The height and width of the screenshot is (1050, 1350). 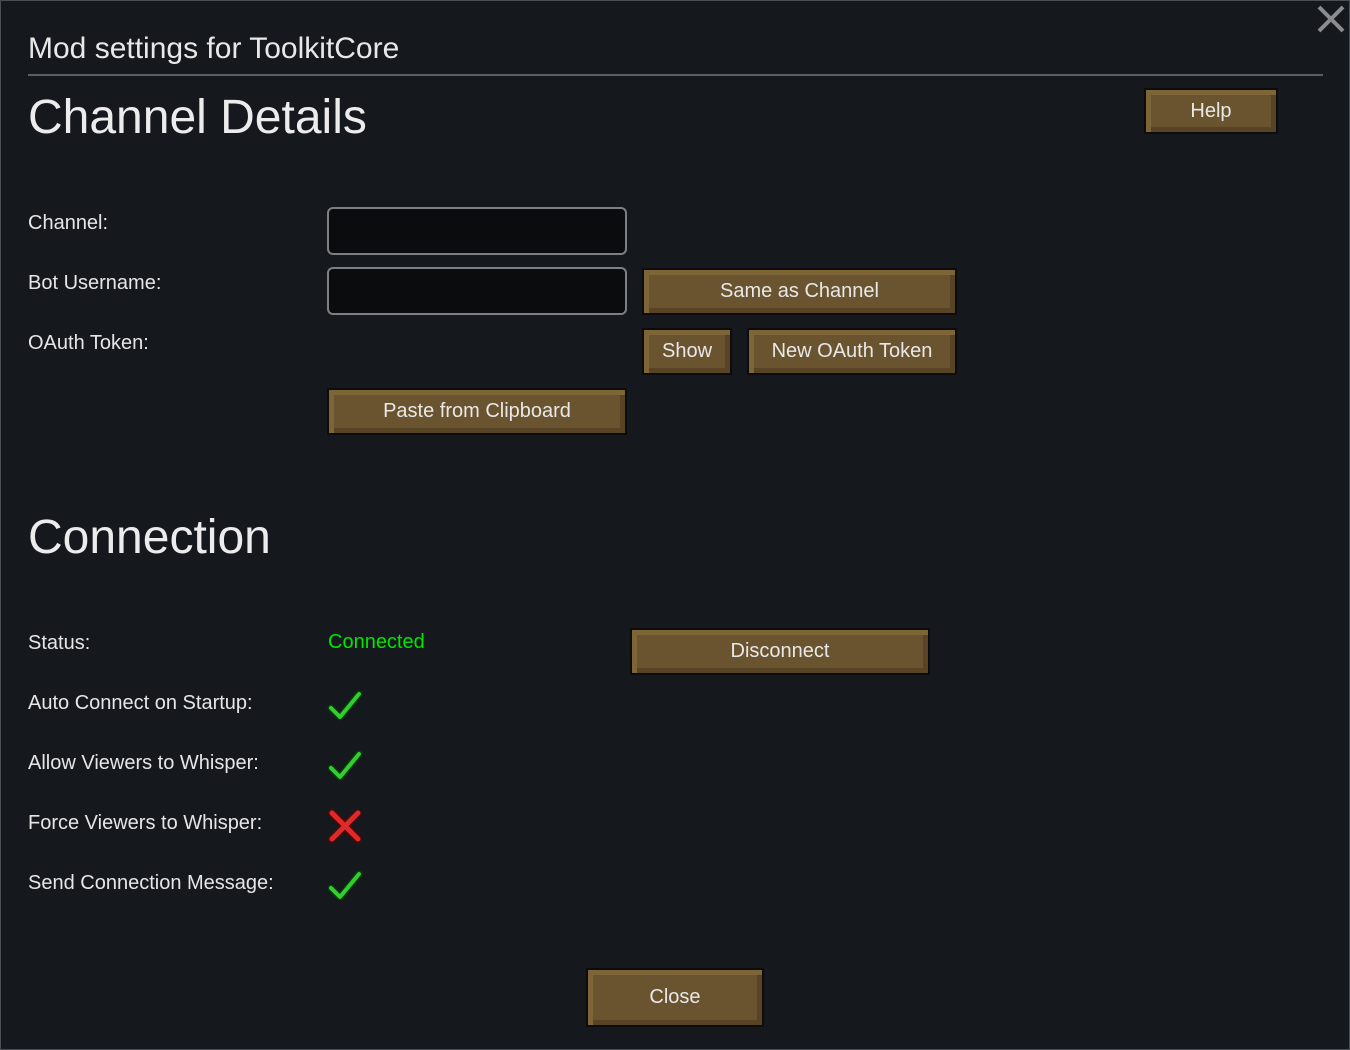 What do you see at coordinates (143, 763) in the screenshot?
I see `option-label: Allow Viewers to Whisper:` at bounding box center [143, 763].